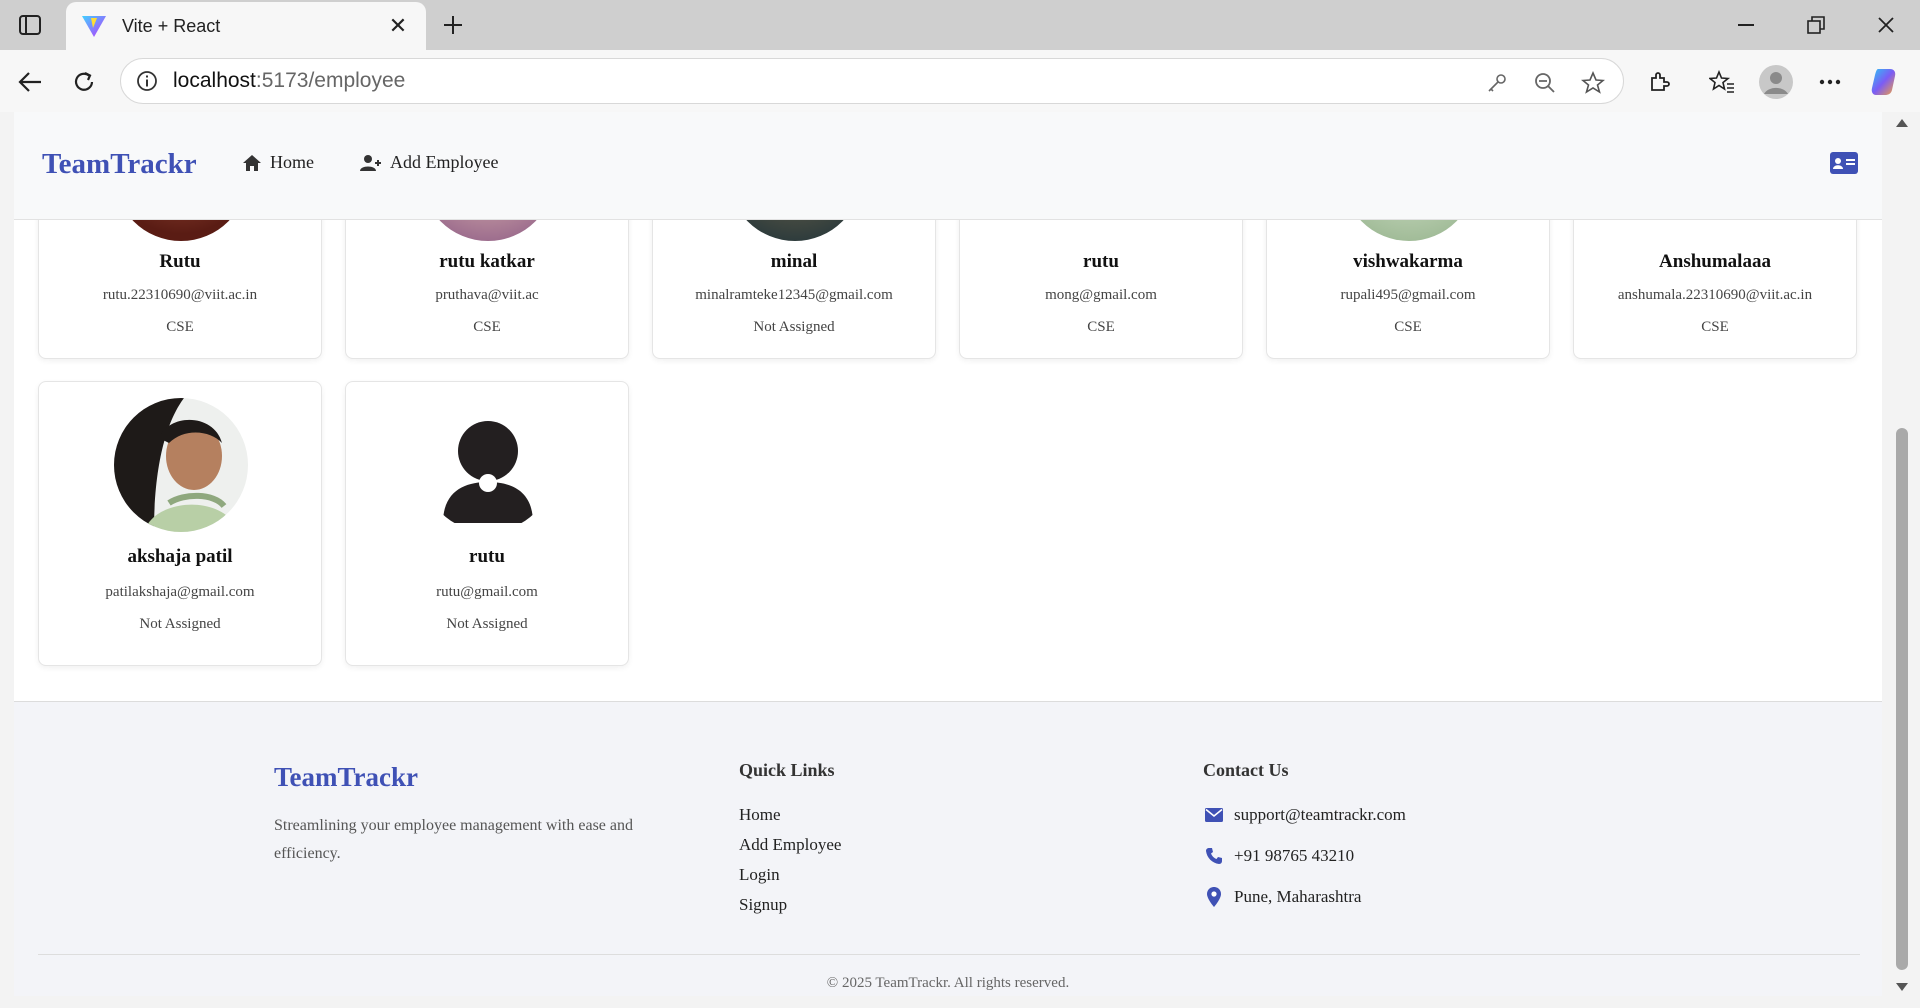  What do you see at coordinates (1715, 261) in the screenshot?
I see `employee-name: Anshumalaaa` at bounding box center [1715, 261].